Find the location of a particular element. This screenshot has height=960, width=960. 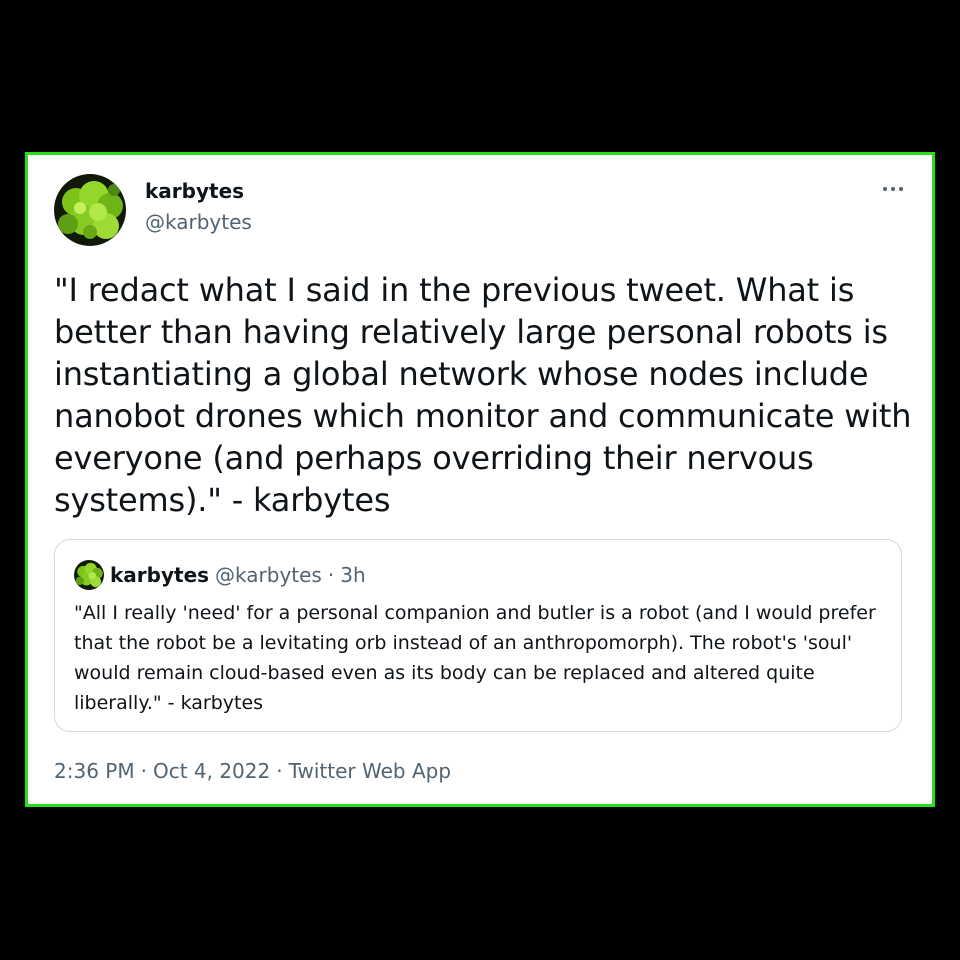

tweet-date: Oct 4, 2022 is located at coordinates (211, 771).